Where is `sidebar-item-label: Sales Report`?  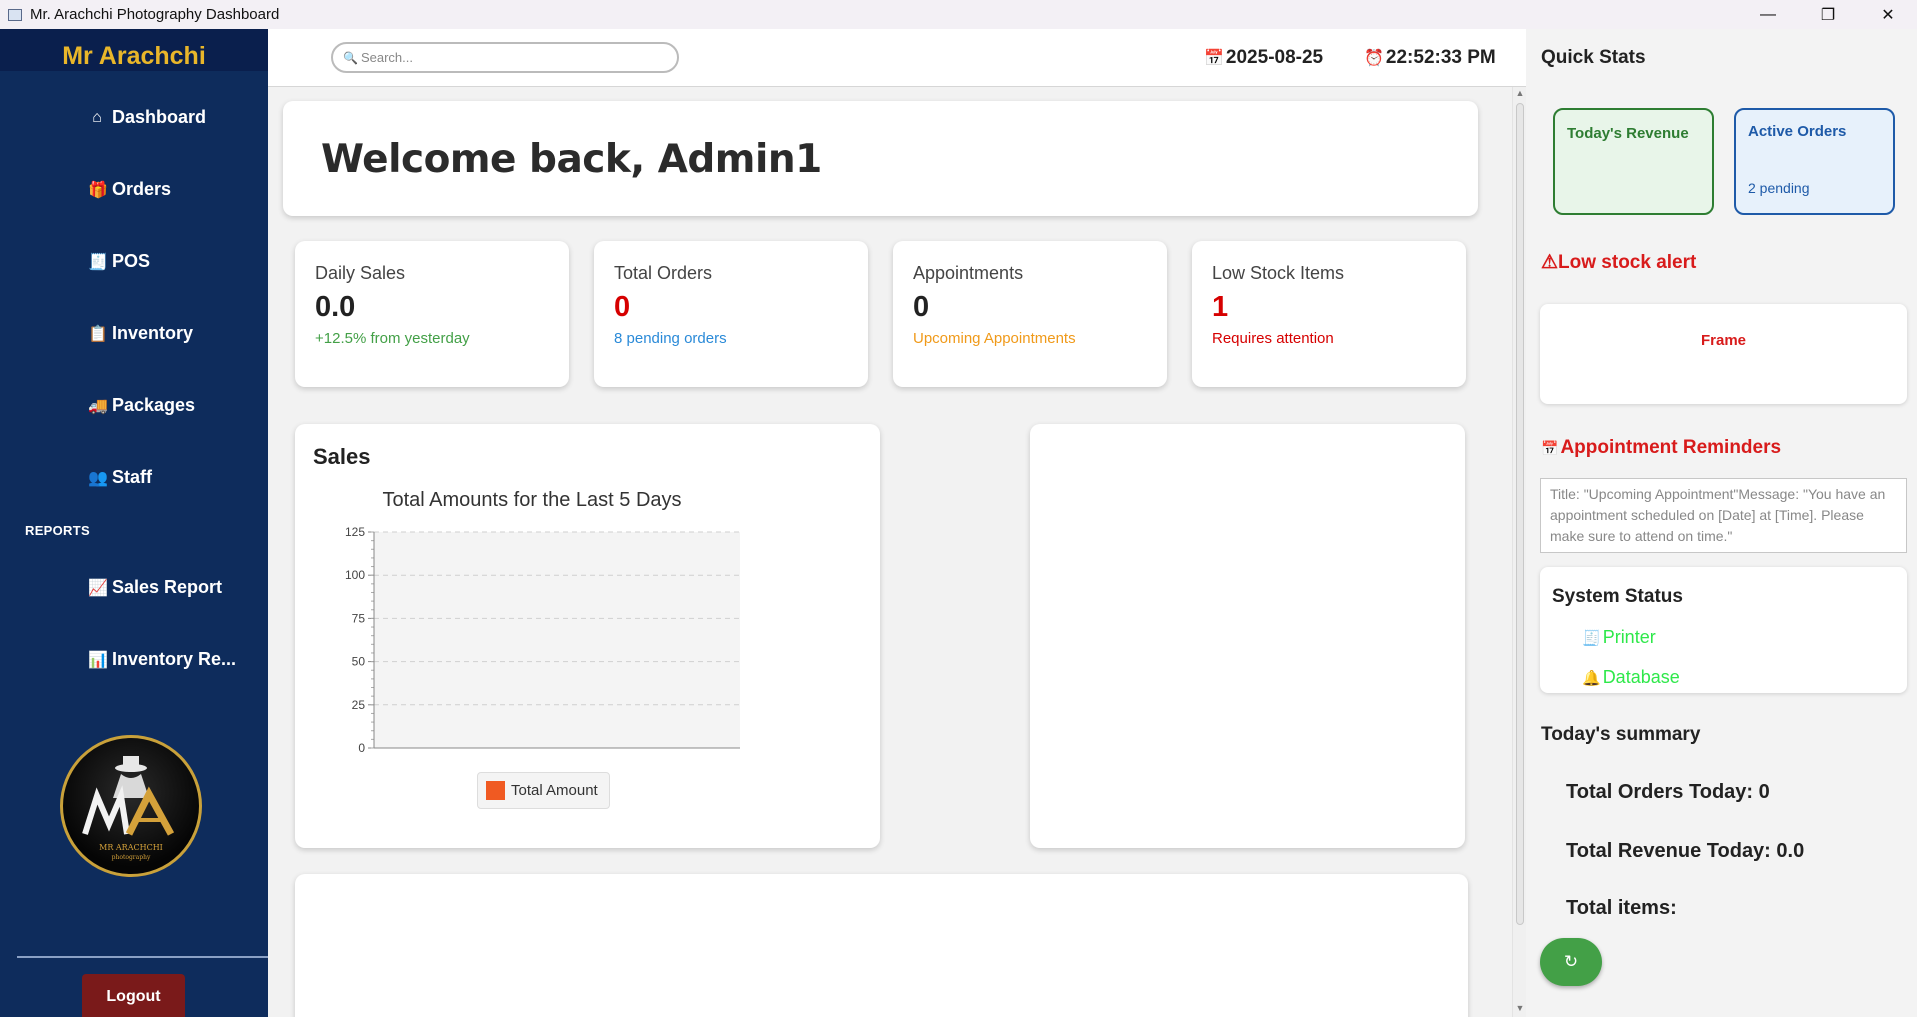
sidebar-item-label: Sales Report is located at coordinates (167, 587).